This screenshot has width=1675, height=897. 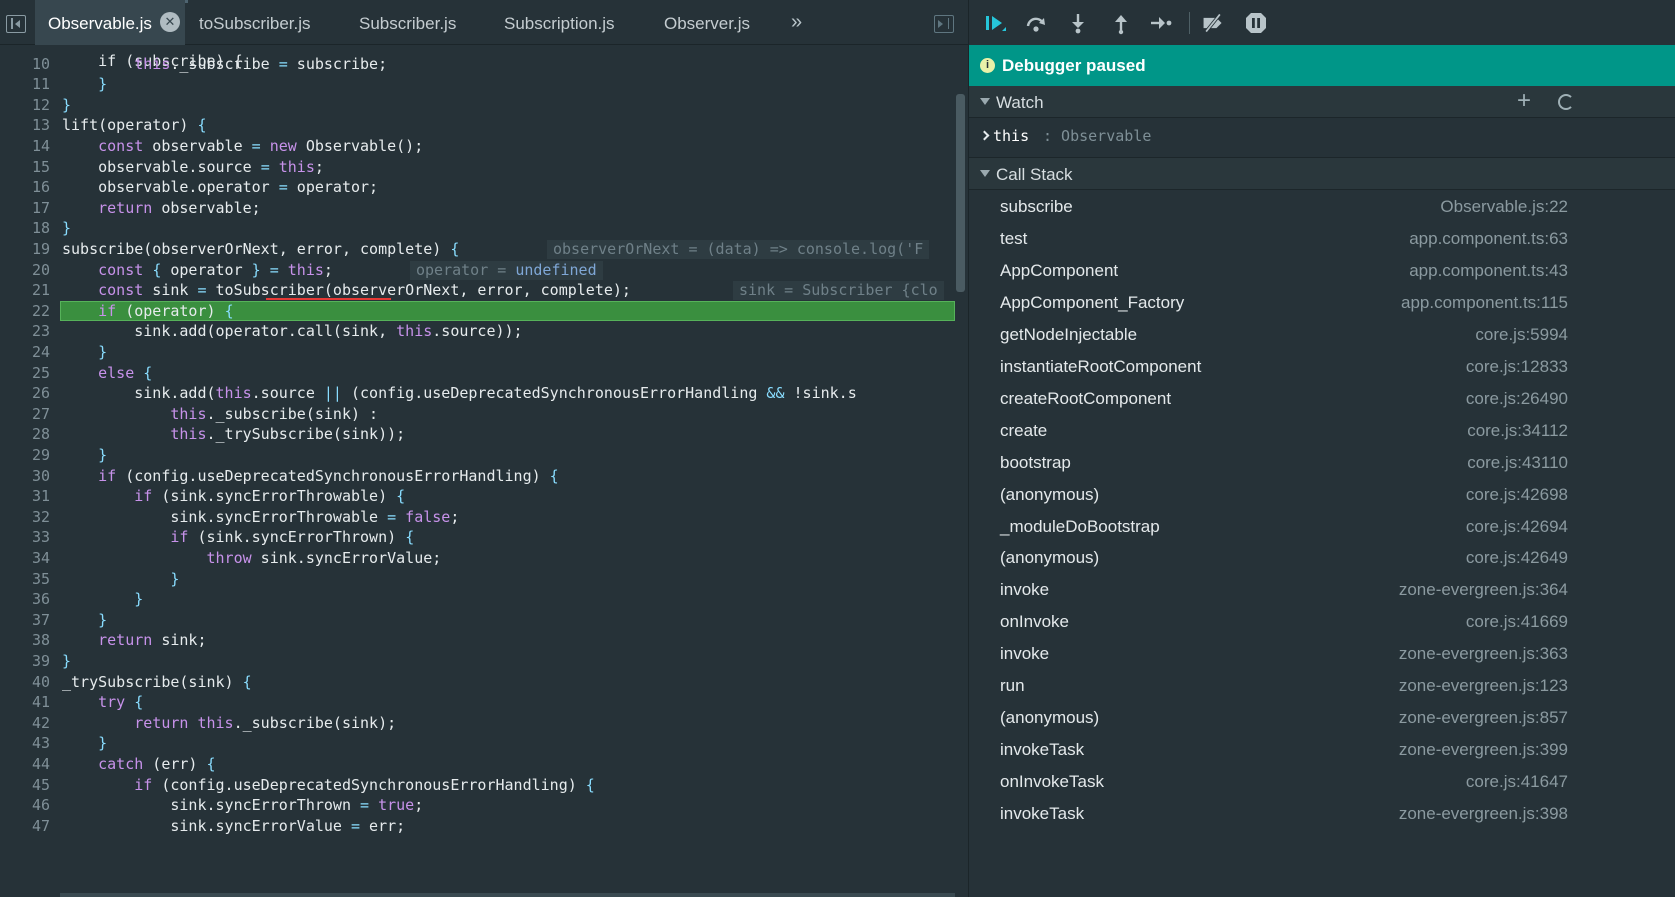 What do you see at coordinates (25, 702) in the screenshot?
I see `line-number: 41` at bounding box center [25, 702].